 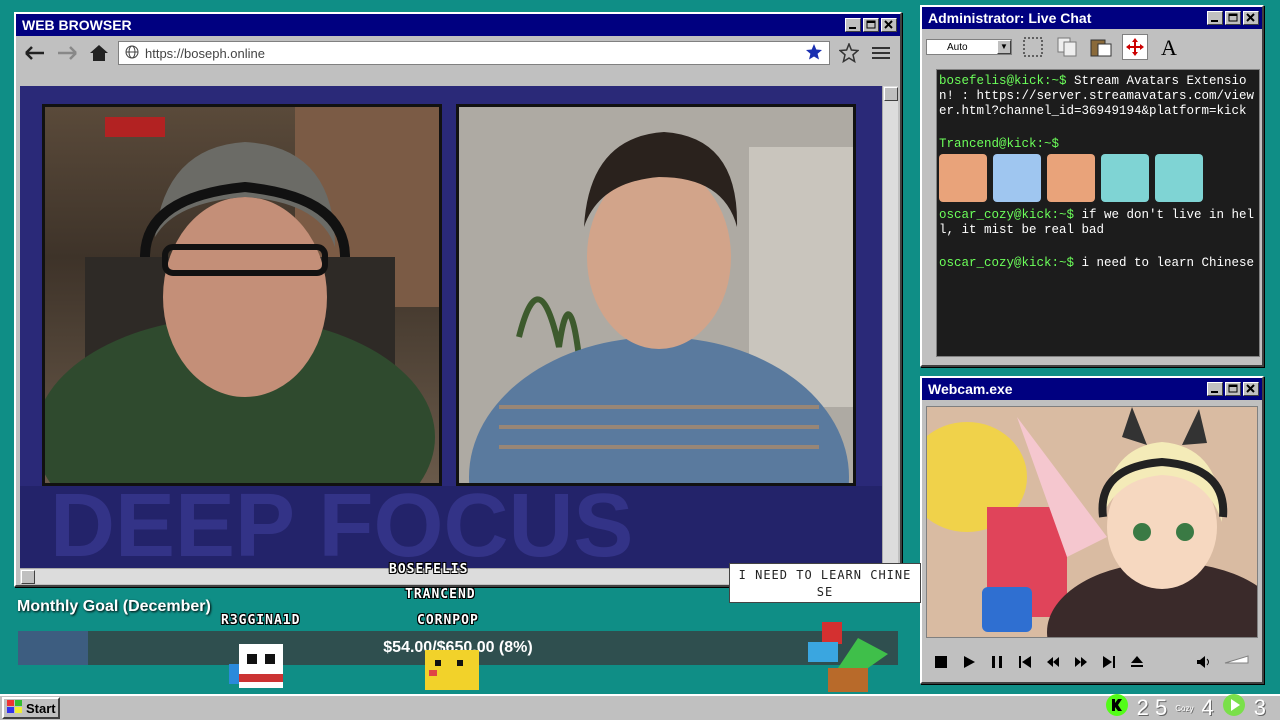 I want to click on copy-icon, so click(x=1067, y=47).